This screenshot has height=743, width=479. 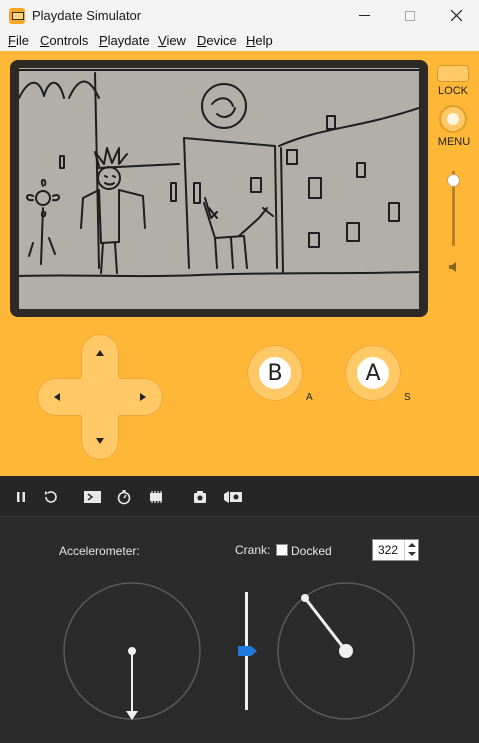 I want to click on record-video-icon, so click(x=233, y=497).